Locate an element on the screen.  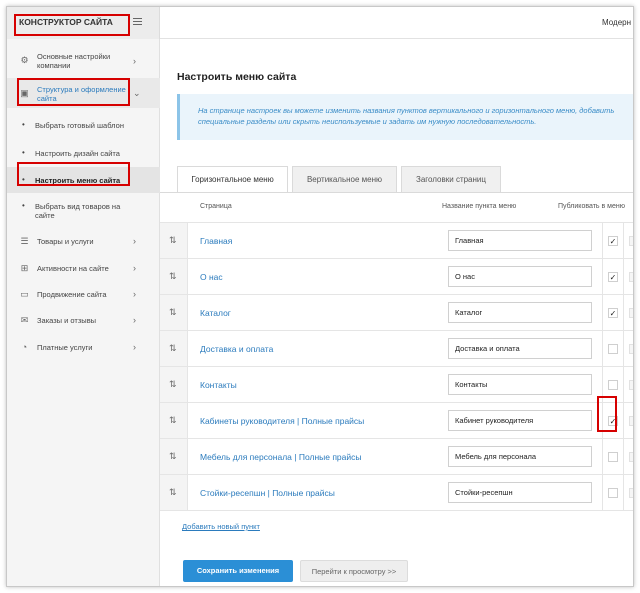
tab-vertical-menu: Вертикальное меню is located at coordinates (344, 179).